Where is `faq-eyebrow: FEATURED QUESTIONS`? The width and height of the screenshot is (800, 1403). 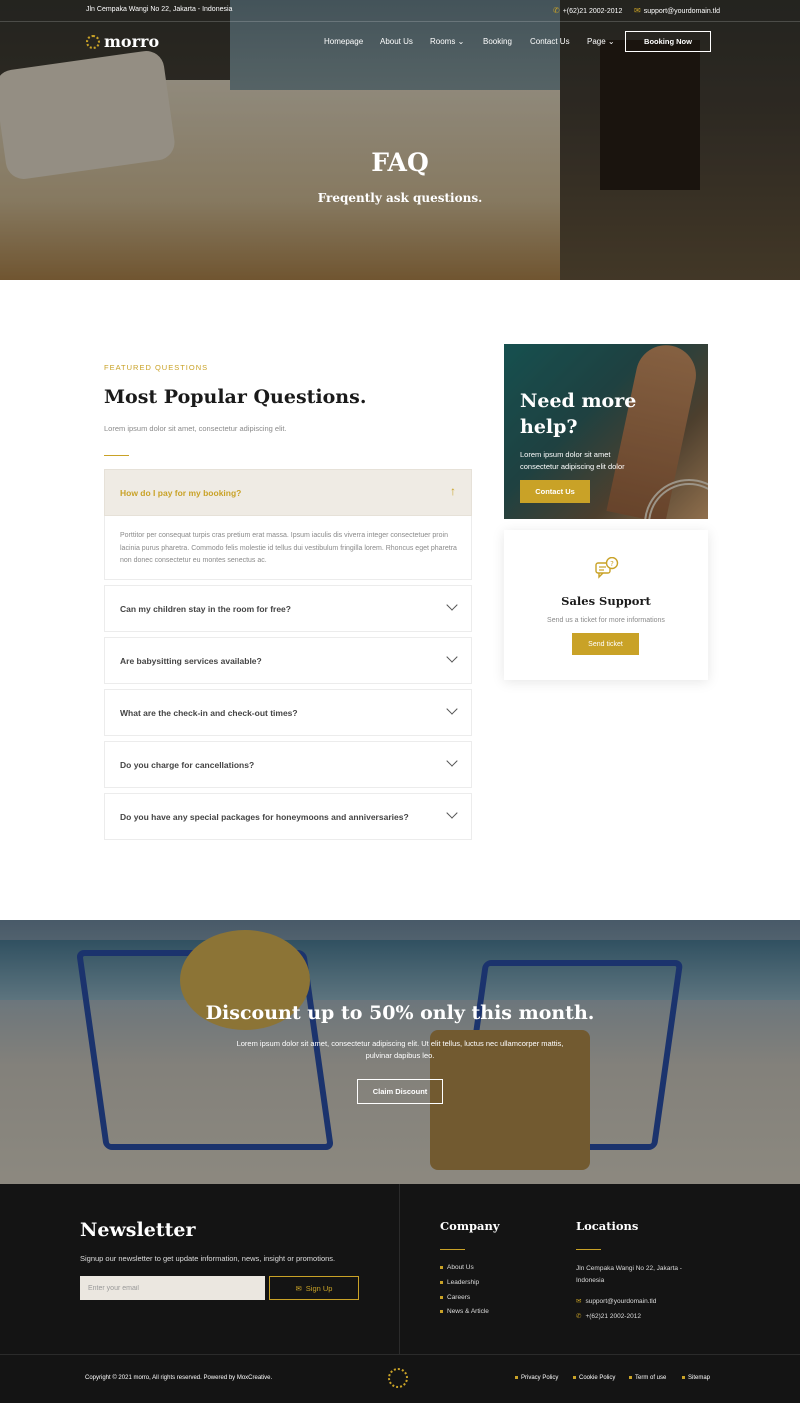
faq-eyebrow: FEATURED QUESTIONS is located at coordinates (156, 367).